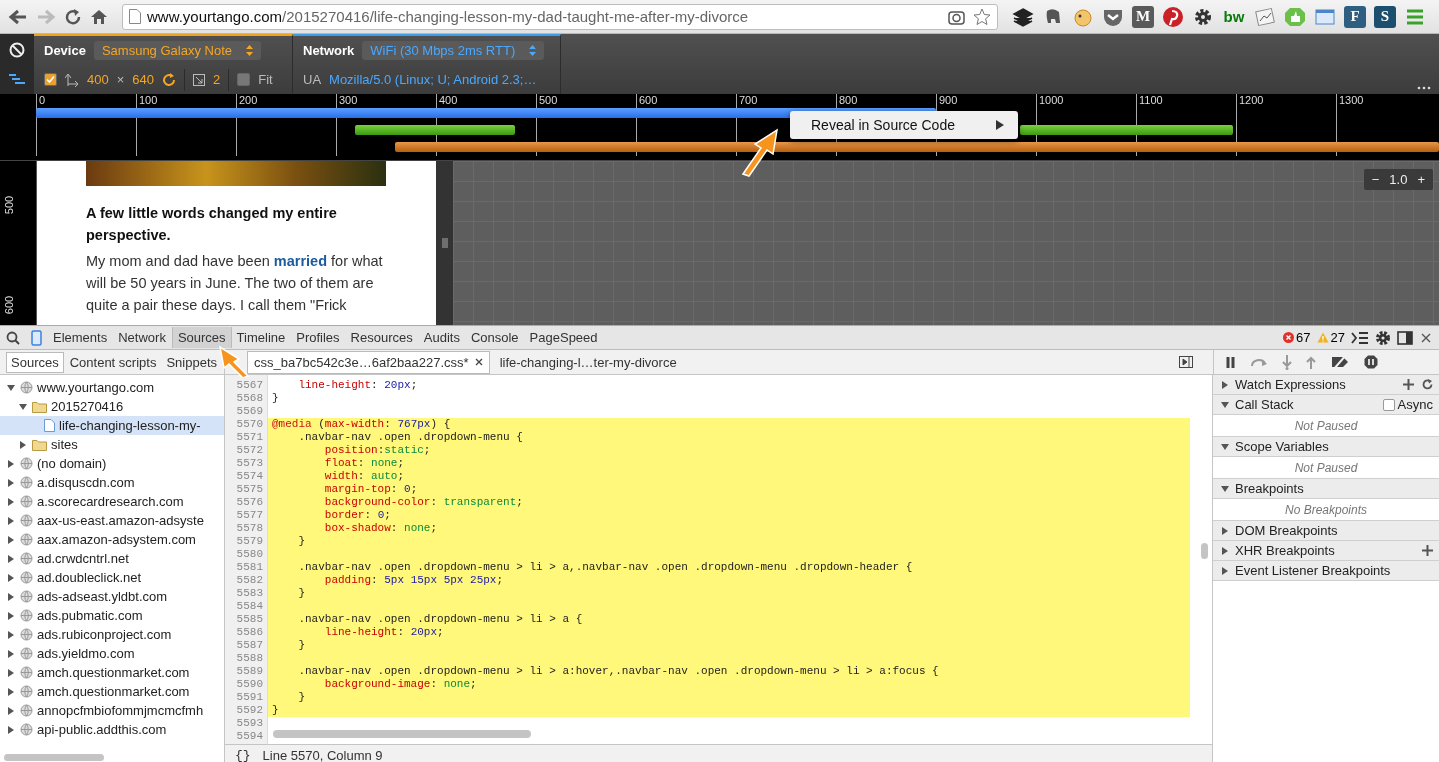 This screenshot has width=1439, height=762. What do you see at coordinates (1326, 385) in the screenshot?
I see `pane-header: Watch Expressions` at bounding box center [1326, 385].